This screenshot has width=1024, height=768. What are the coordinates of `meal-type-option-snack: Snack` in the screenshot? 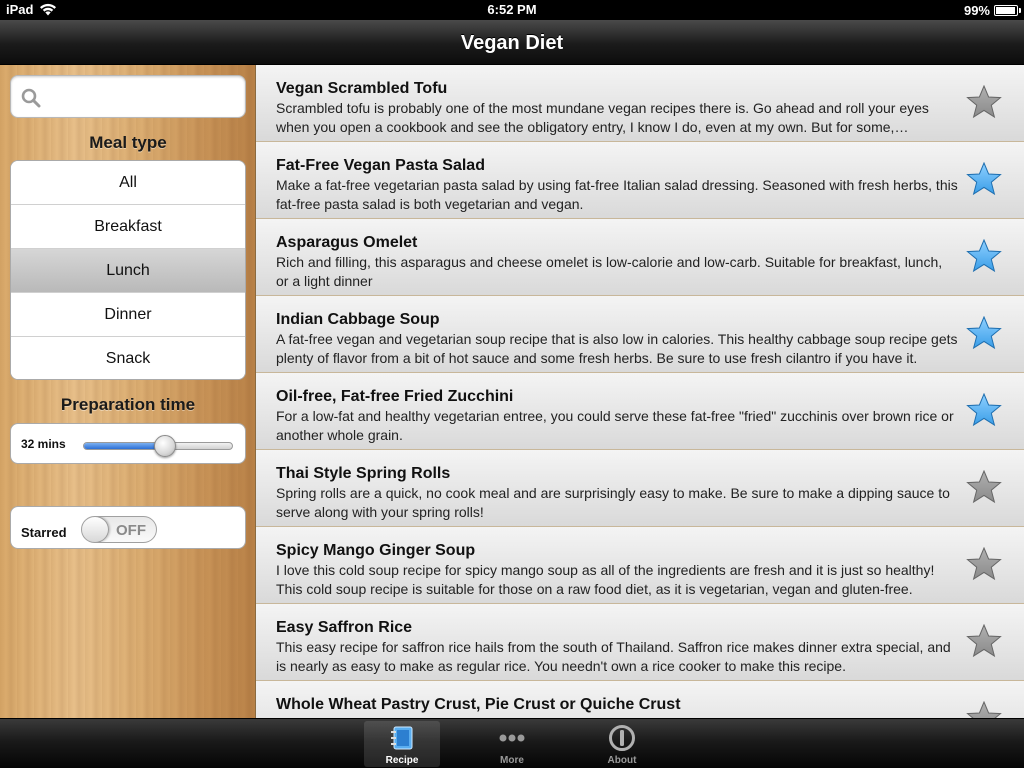 It's located at (128, 358).